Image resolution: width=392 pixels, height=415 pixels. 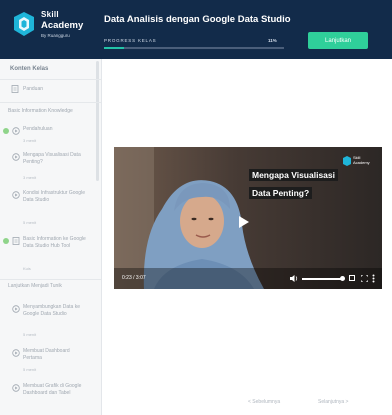 What do you see at coordinates (373, 278) in the screenshot?
I see `more-options-icon` at bounding box center [373, 278].